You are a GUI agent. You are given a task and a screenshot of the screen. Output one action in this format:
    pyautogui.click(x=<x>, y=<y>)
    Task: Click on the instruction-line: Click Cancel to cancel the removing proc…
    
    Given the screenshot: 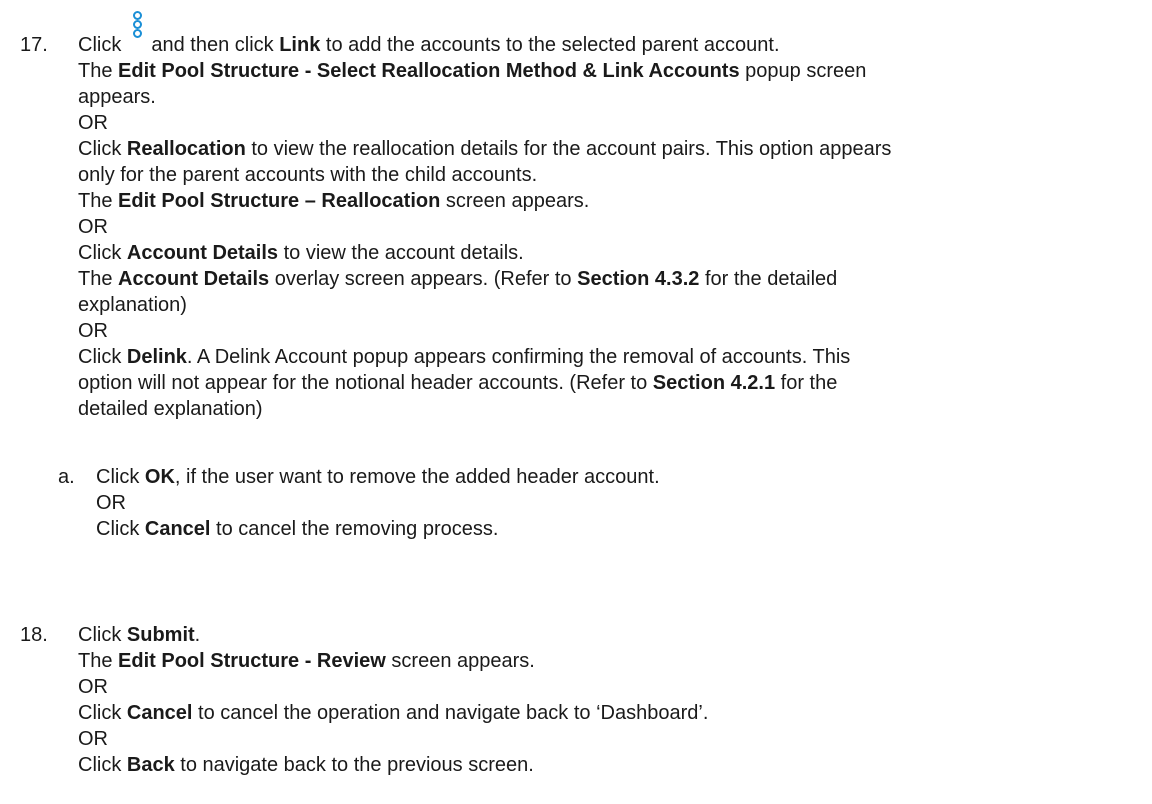 What is the action you would take?
    pyautogui.click(x=297, y=529)
    